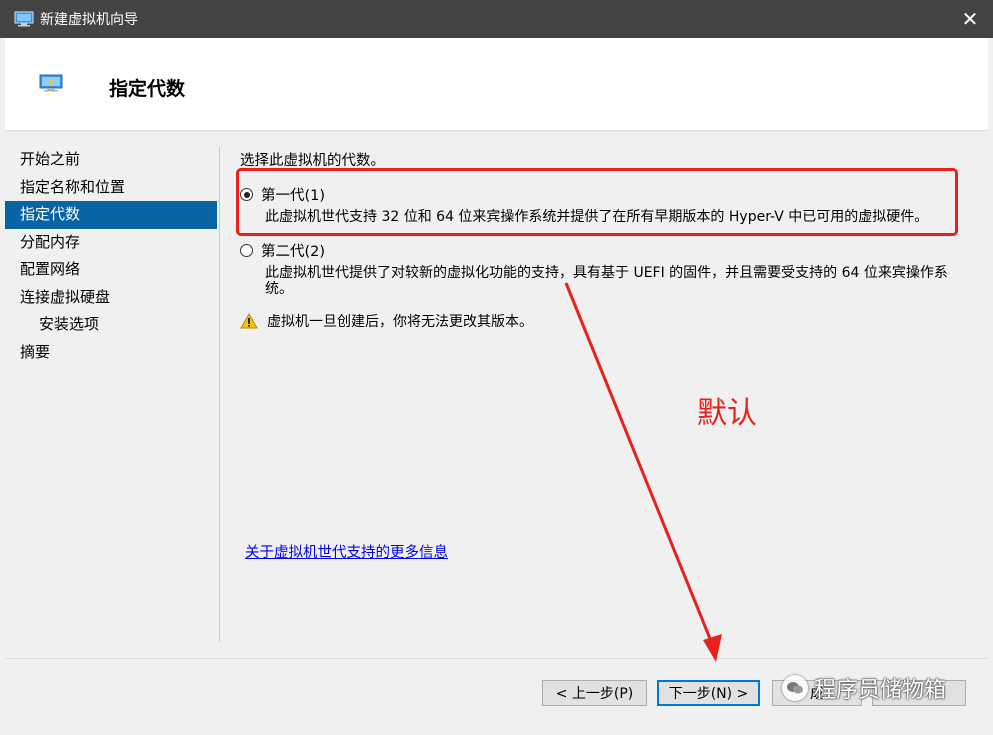 The height and width of the screenshot is (735, 993). What do you see at coordinates (795, 688) in the screenshot?
I see `wechat-icon` at bounding box center [795, 688].